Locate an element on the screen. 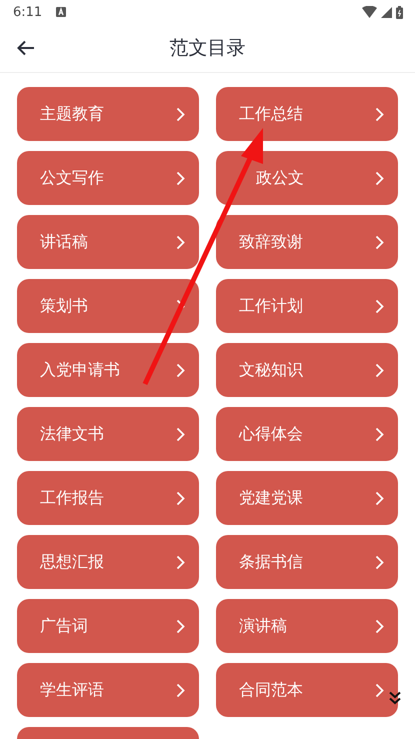 Image resolution: width=415 pixels, height=739 pixels. category-button: 公文写作 is located at coordinates (108, 178).